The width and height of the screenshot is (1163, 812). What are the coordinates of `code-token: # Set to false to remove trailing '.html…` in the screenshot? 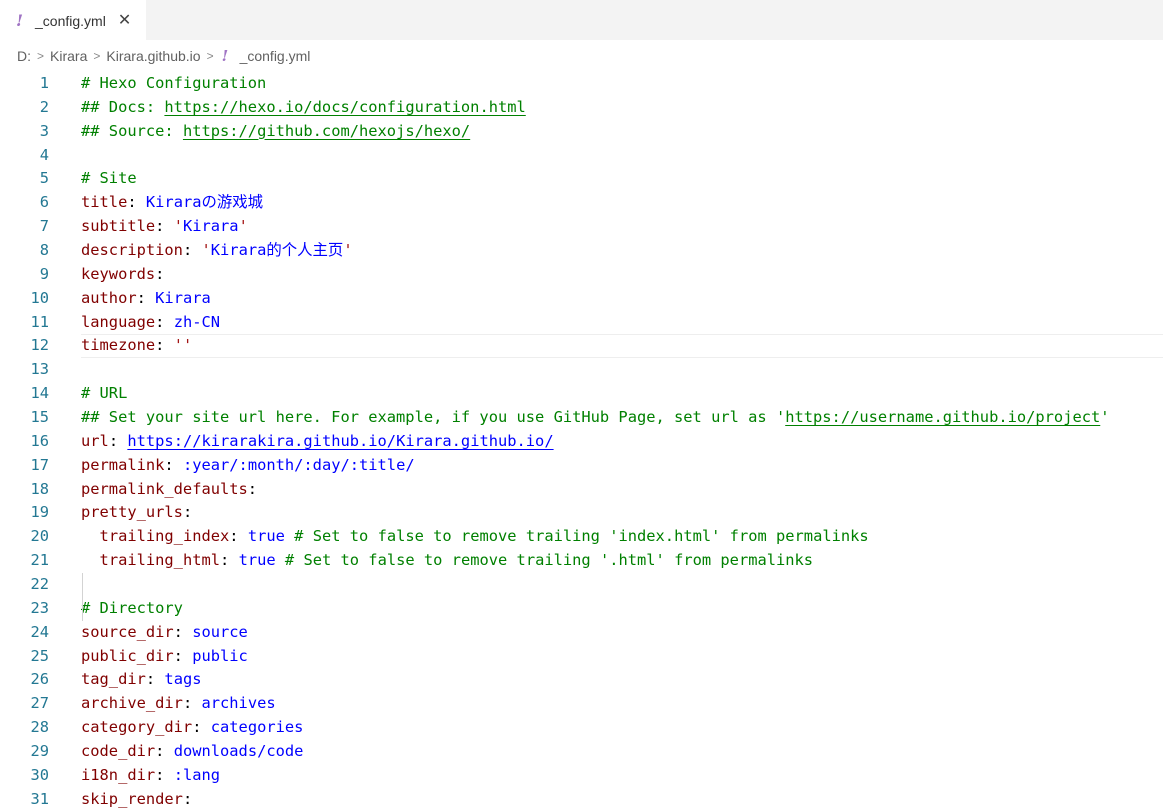 It's located at (544, 560).